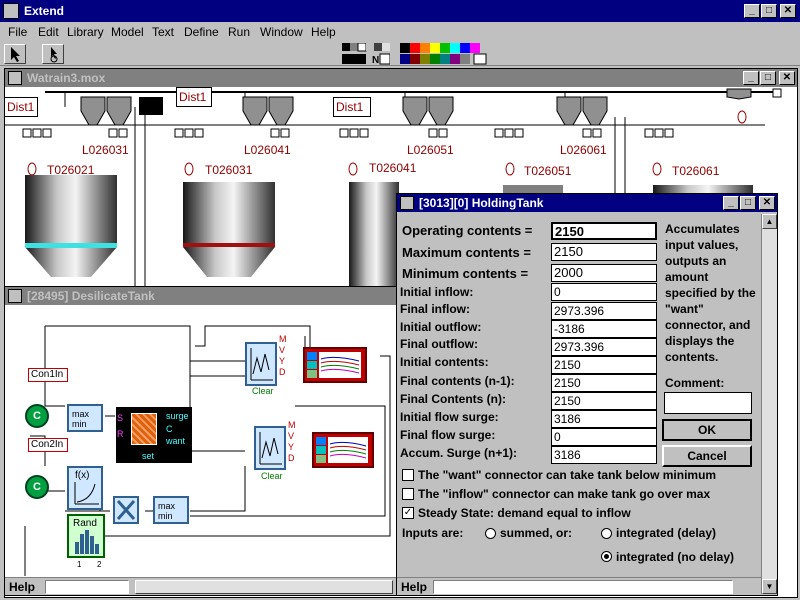  Describe the element at coordinates (481, 203) in the screenshot. I see `dialog-title: [3013][0] HoldingTank` at that location.